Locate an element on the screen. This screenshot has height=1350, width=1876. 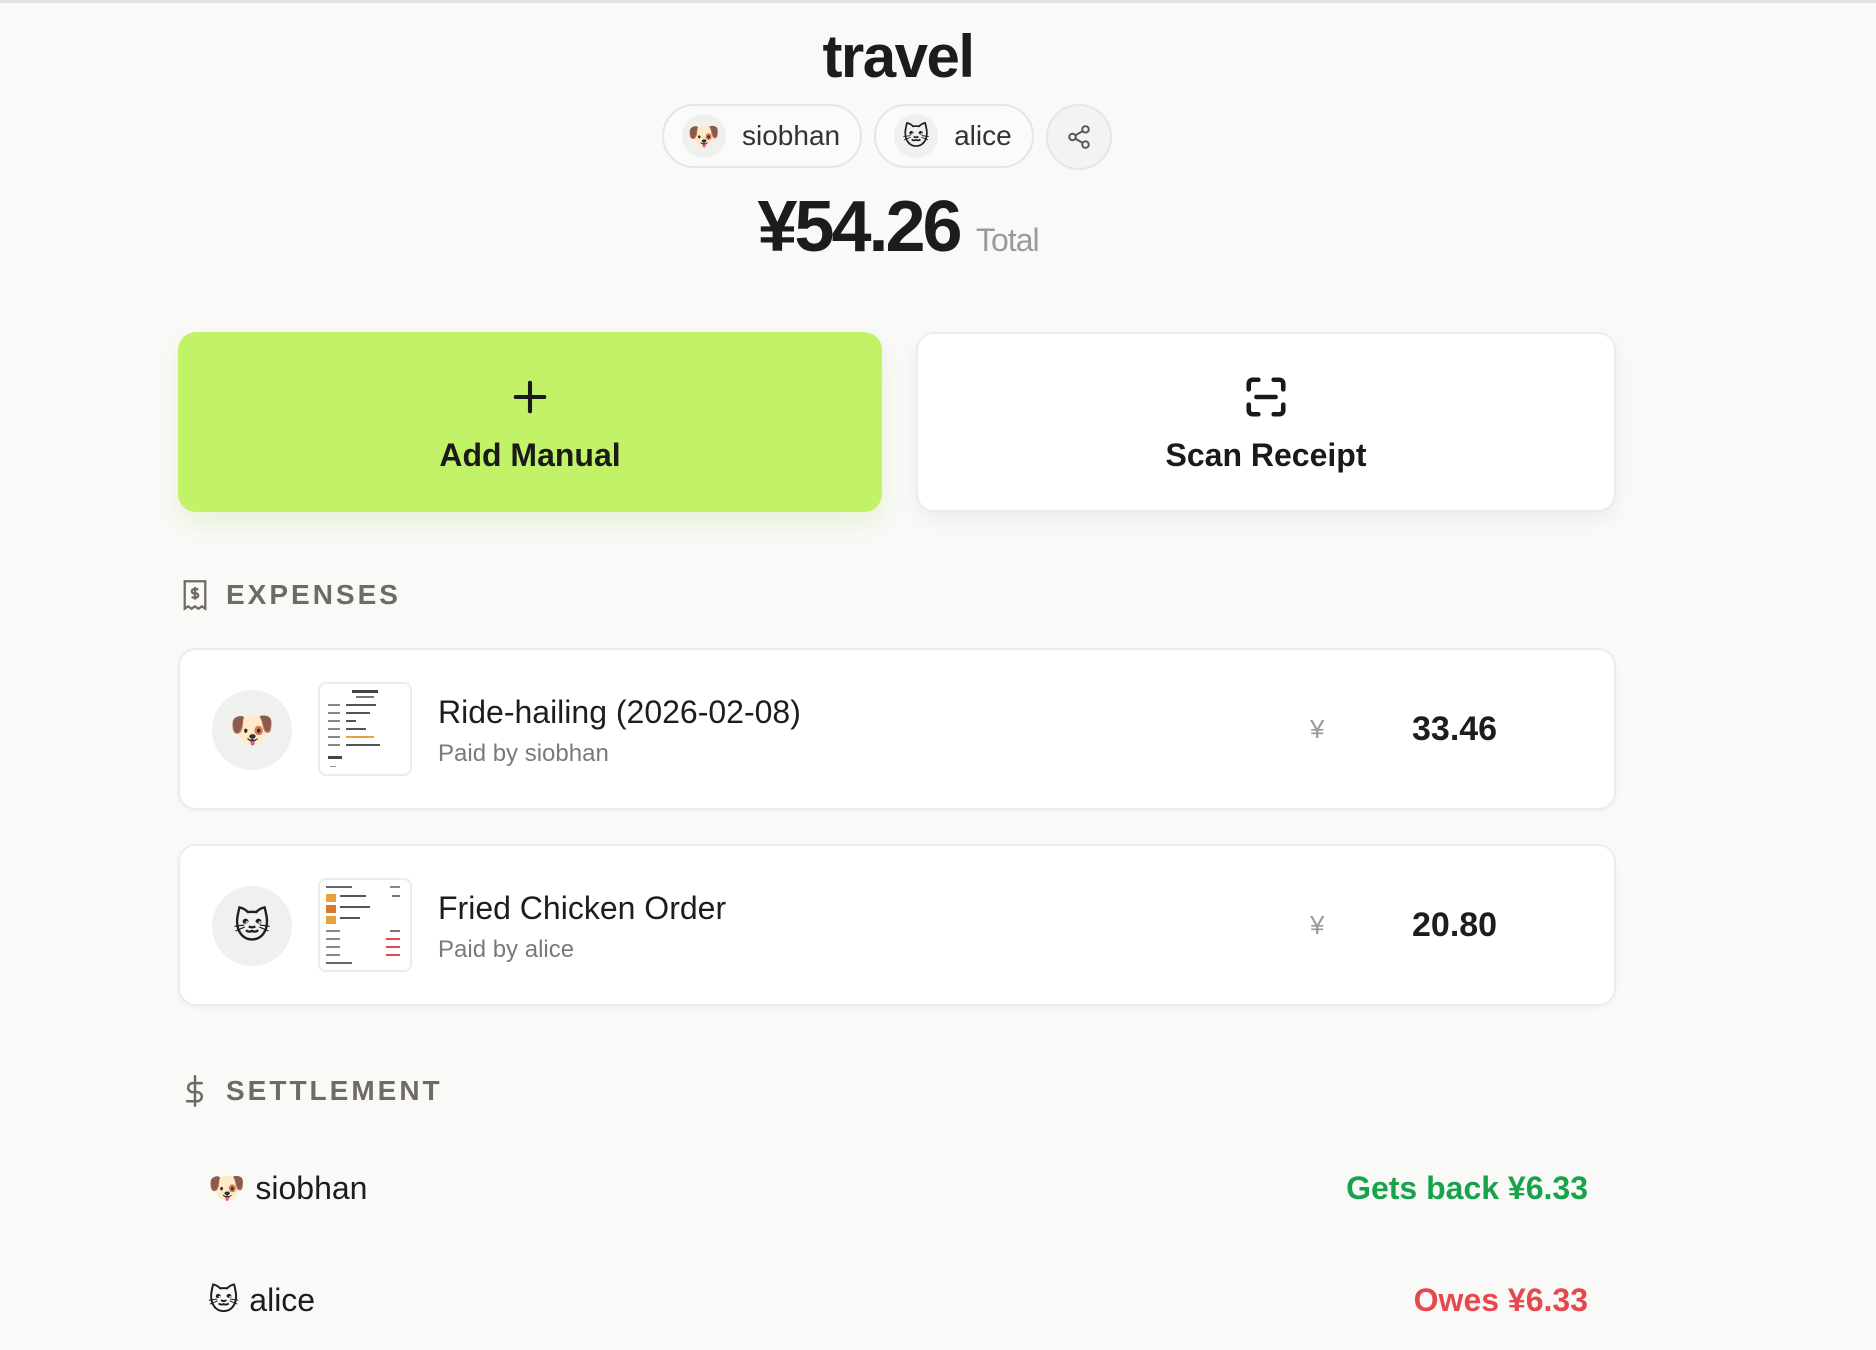
member-name: alice is located at coordinates (983, 135).